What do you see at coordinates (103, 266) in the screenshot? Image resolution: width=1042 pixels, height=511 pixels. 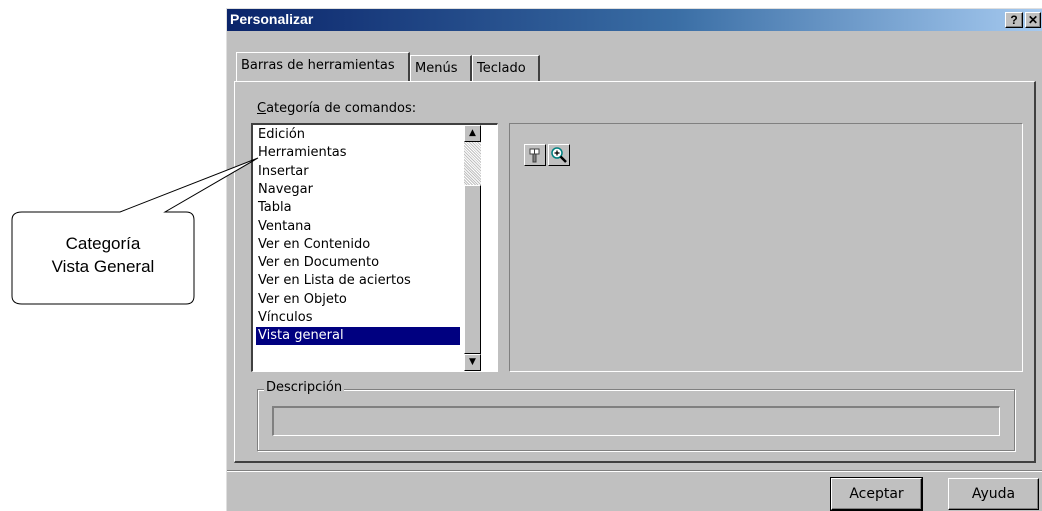 I see `callout-line-2: Vista General` at bounding box center [103, 266].